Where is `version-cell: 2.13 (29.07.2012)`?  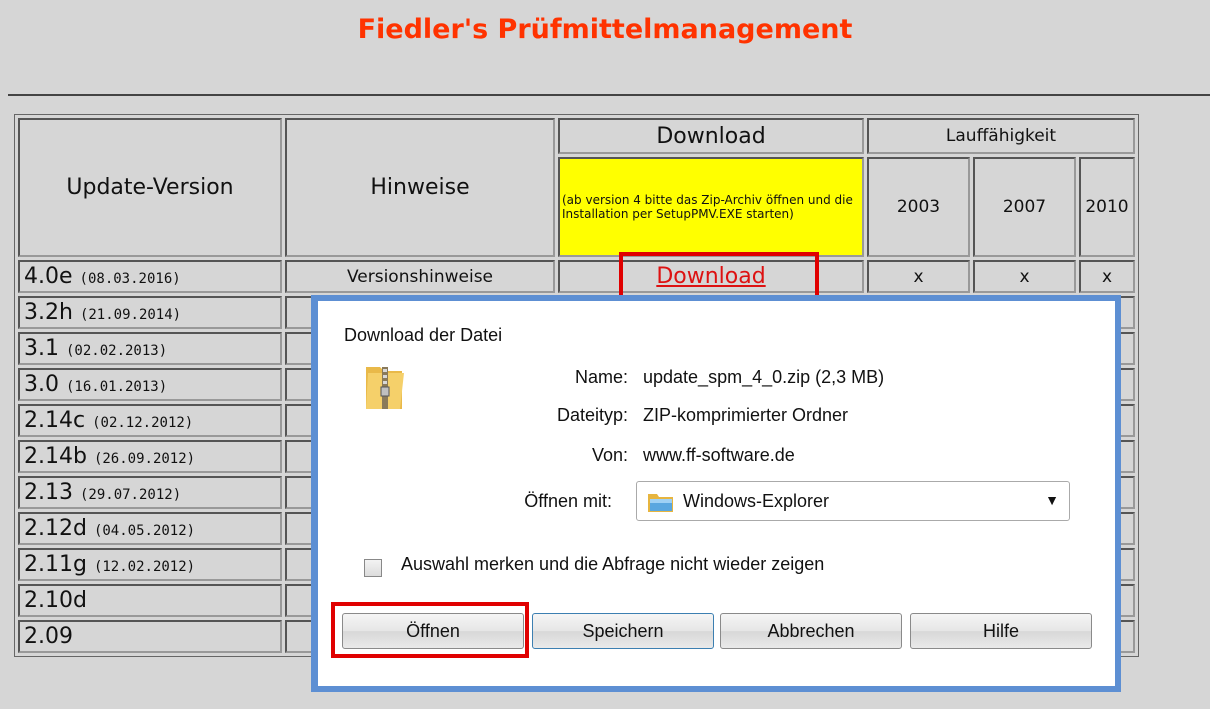
version-cell: 2.13 (29.07.2012) is located at coordinates (150, 492).